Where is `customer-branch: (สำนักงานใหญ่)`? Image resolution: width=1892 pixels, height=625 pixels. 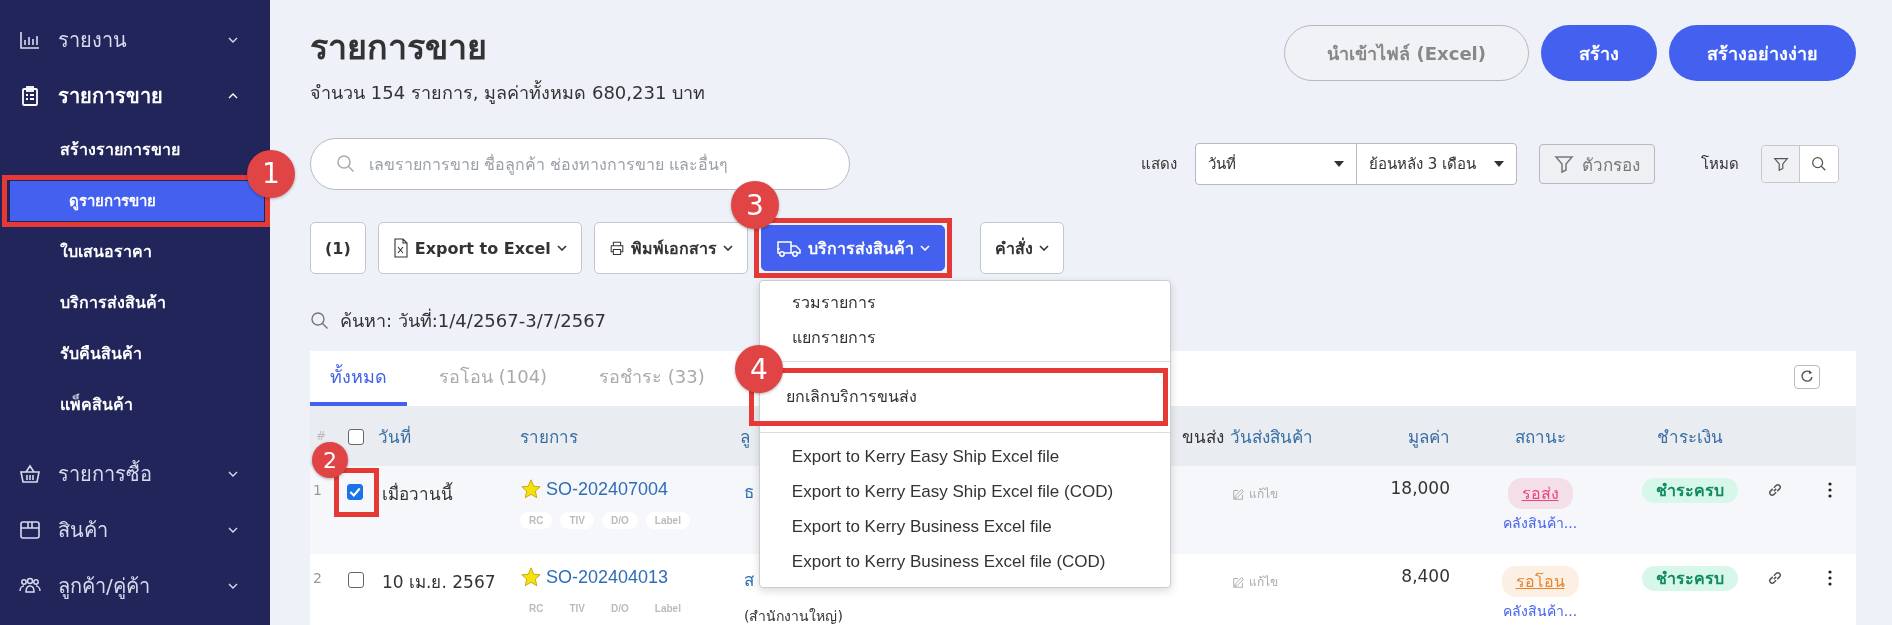
customer-branch: (สำนักงานใหญ่) is located at coordinates (793, 616).